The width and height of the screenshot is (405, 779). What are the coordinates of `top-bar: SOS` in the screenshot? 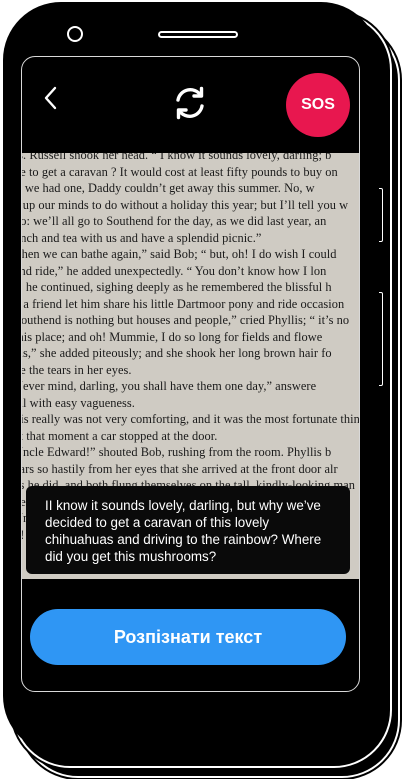 It's located at (190, 104).